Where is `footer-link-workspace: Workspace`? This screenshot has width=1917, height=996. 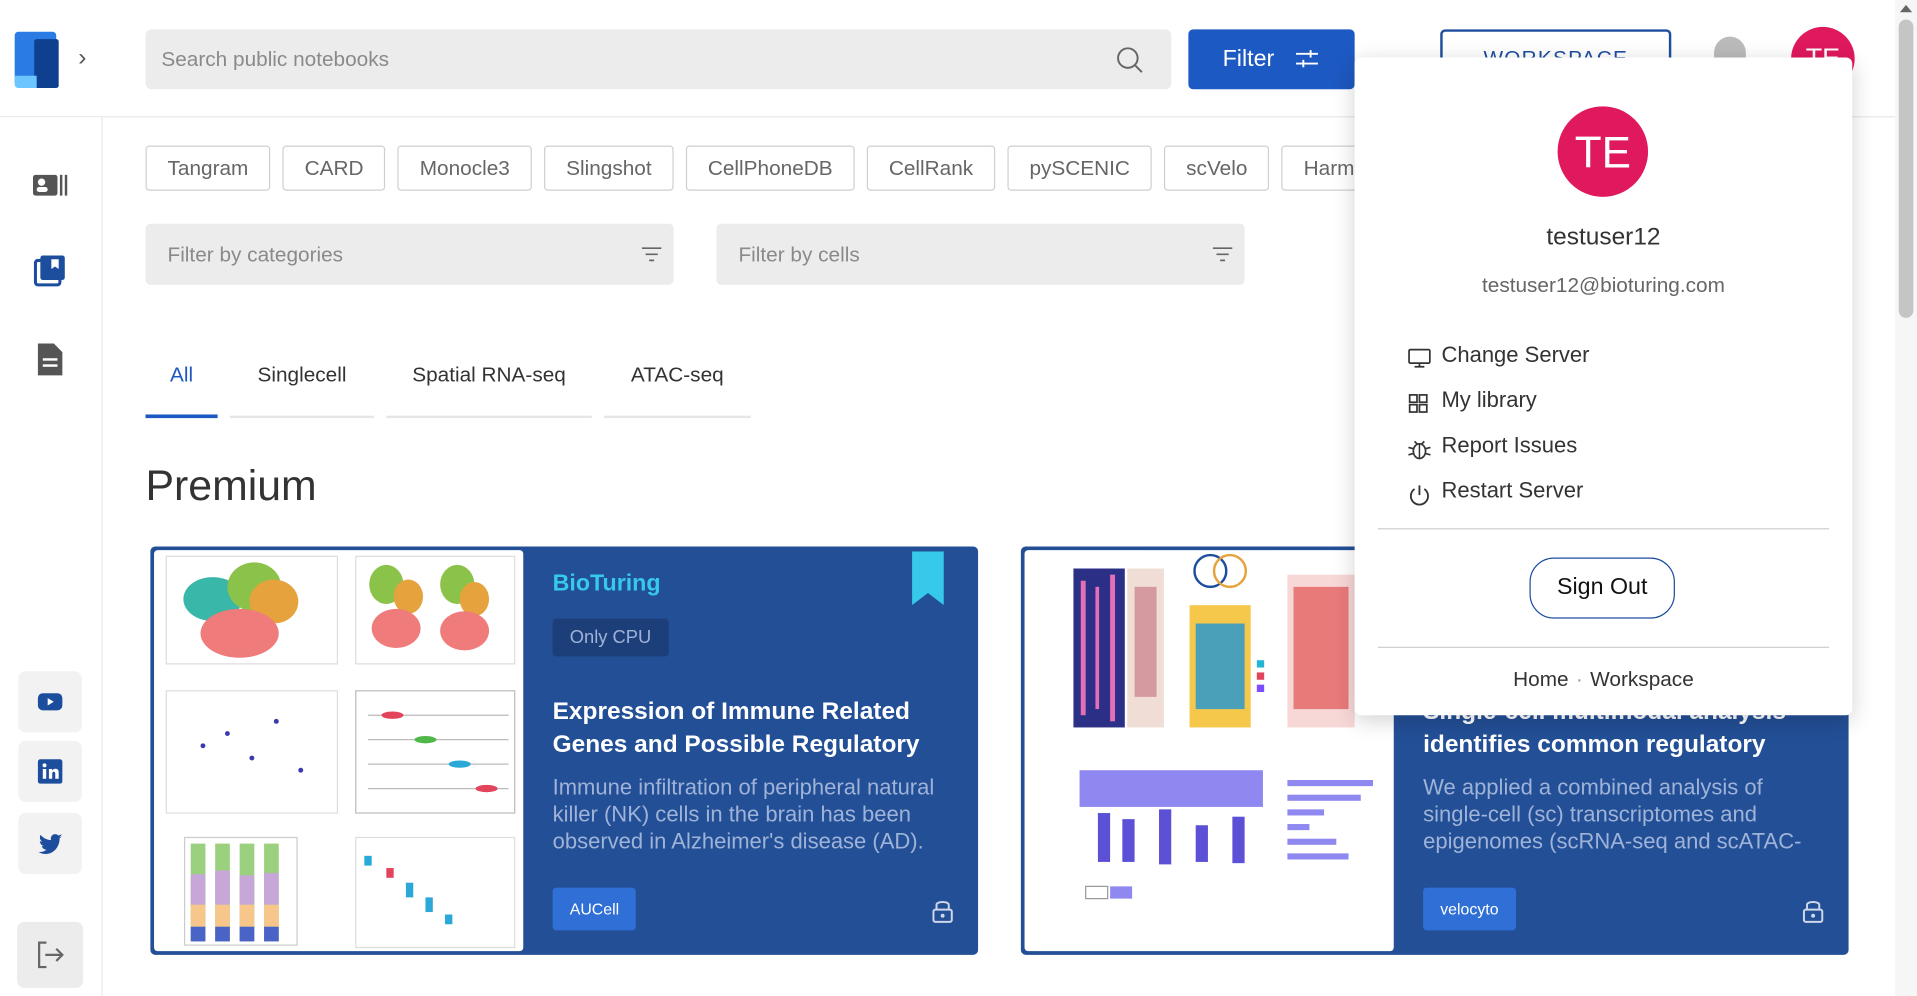 footer-link-workspace: Workspace is located at coordinates (1642, 679).